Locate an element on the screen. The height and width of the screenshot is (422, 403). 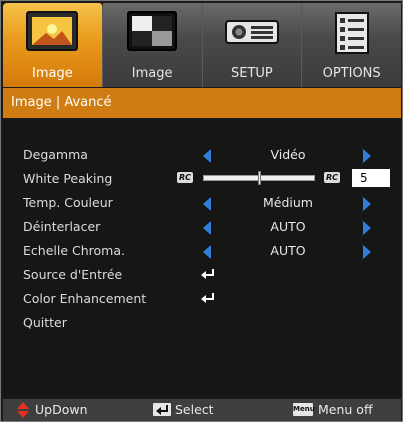
tab-options: OPTIONS is located at coordinates (351, 45).